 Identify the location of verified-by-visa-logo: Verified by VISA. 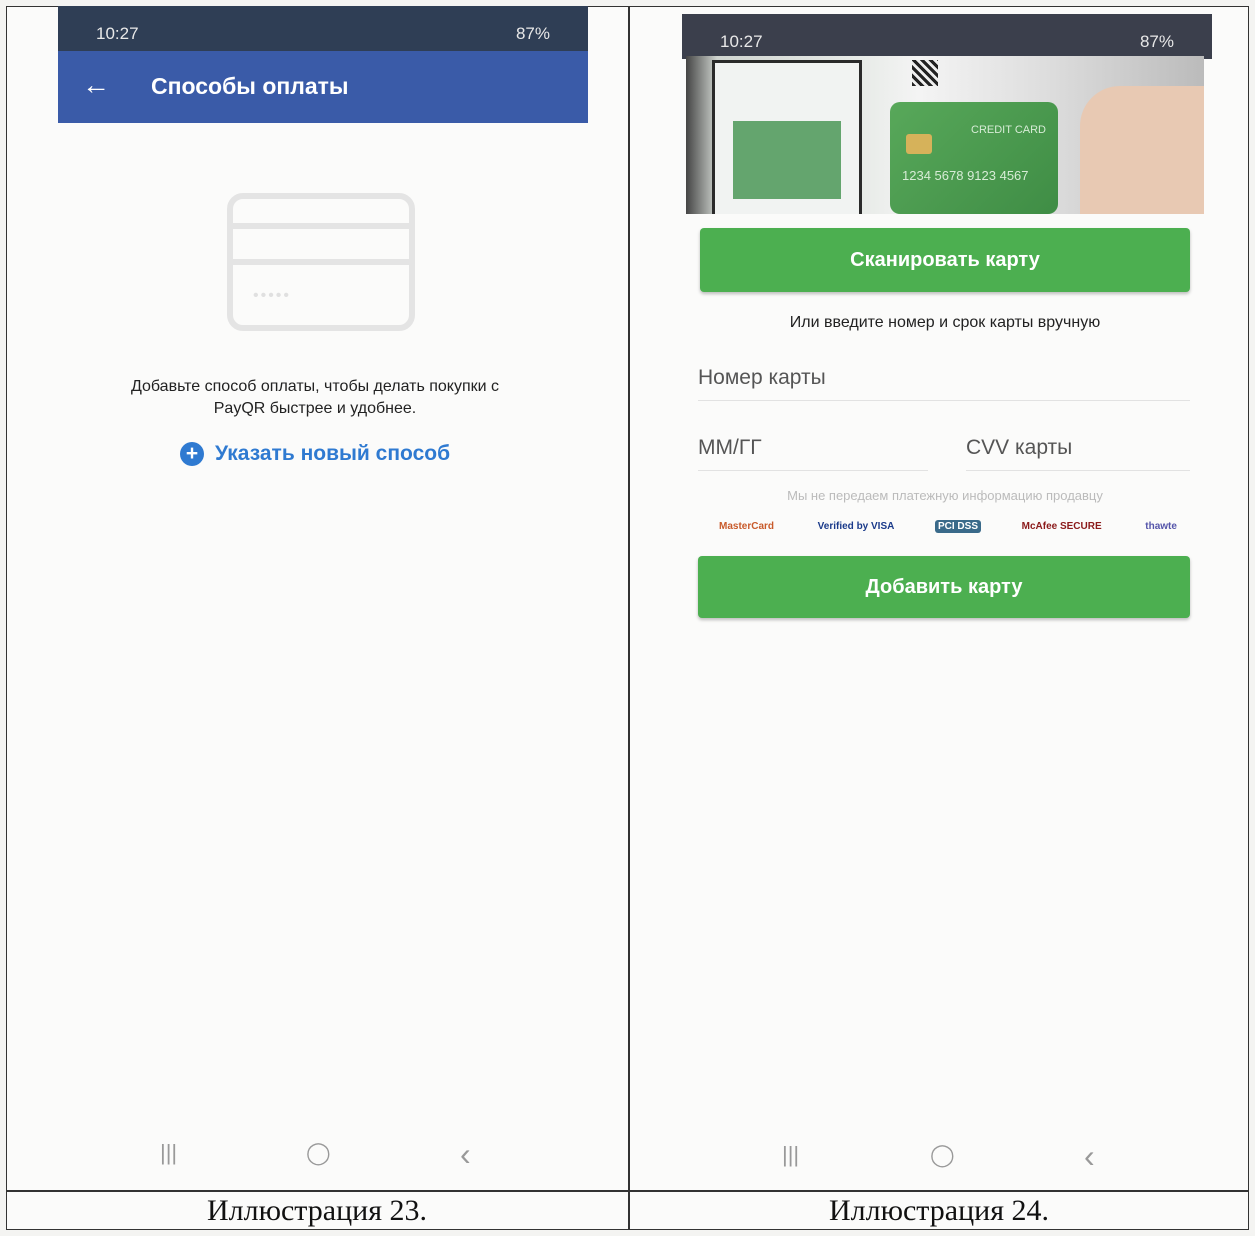
(856, 526).